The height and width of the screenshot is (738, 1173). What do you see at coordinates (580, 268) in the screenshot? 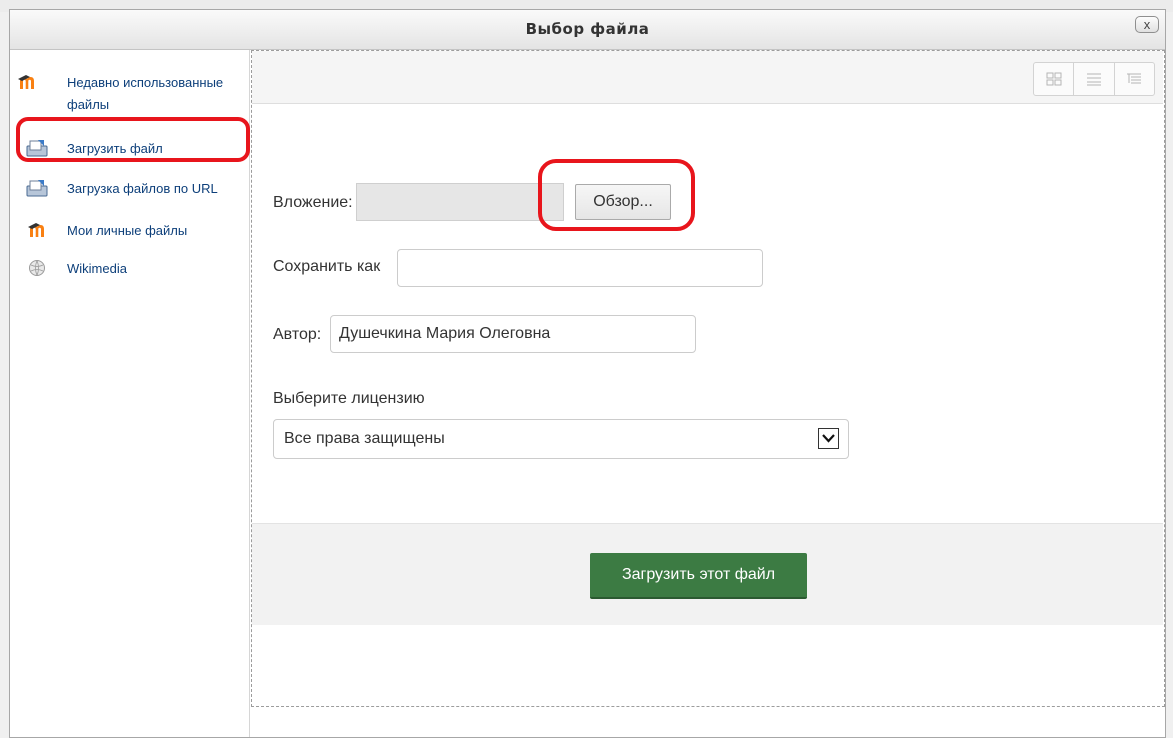
I see `save-as-input` at bounding box center [580, 268].